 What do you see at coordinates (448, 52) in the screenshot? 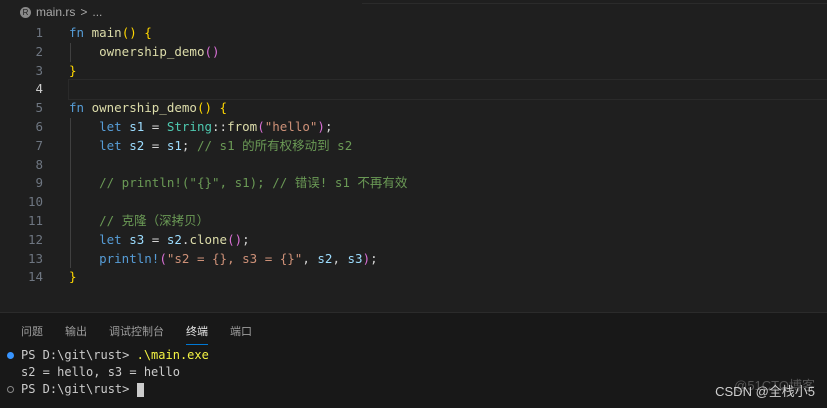
I see `code-text: ownership_demo()` at bounding box center [448, 52].